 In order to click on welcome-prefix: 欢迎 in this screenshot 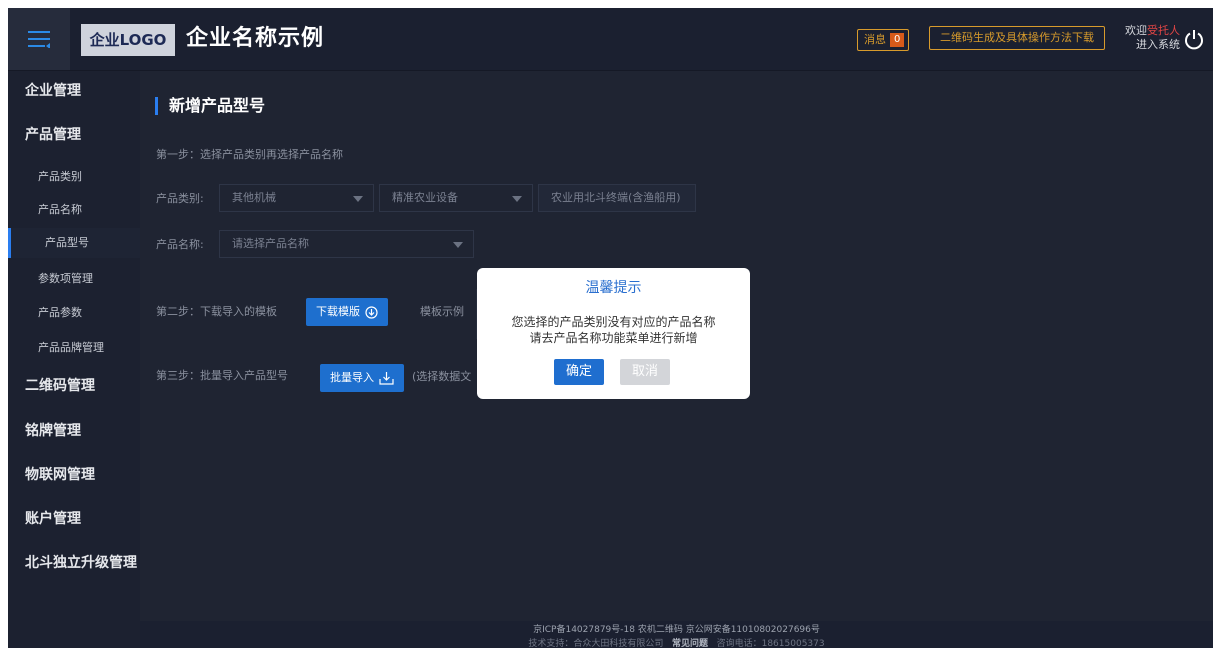, I will do `click(1136, 30)`.